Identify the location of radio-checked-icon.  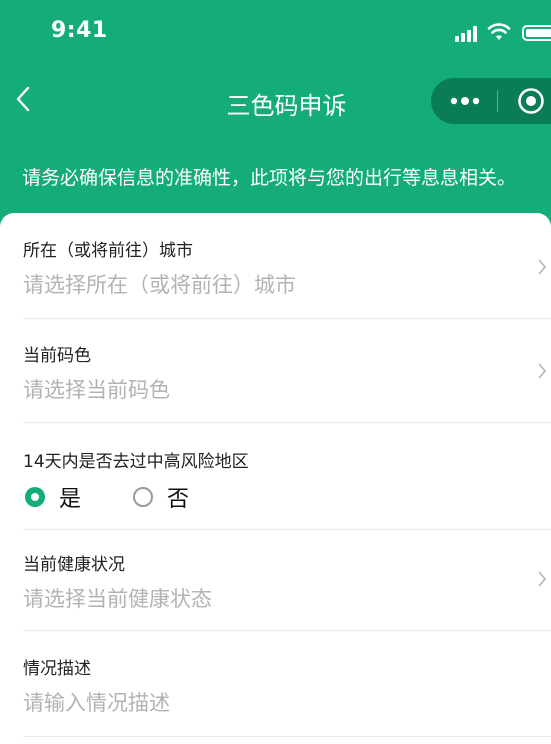
(35, 497).